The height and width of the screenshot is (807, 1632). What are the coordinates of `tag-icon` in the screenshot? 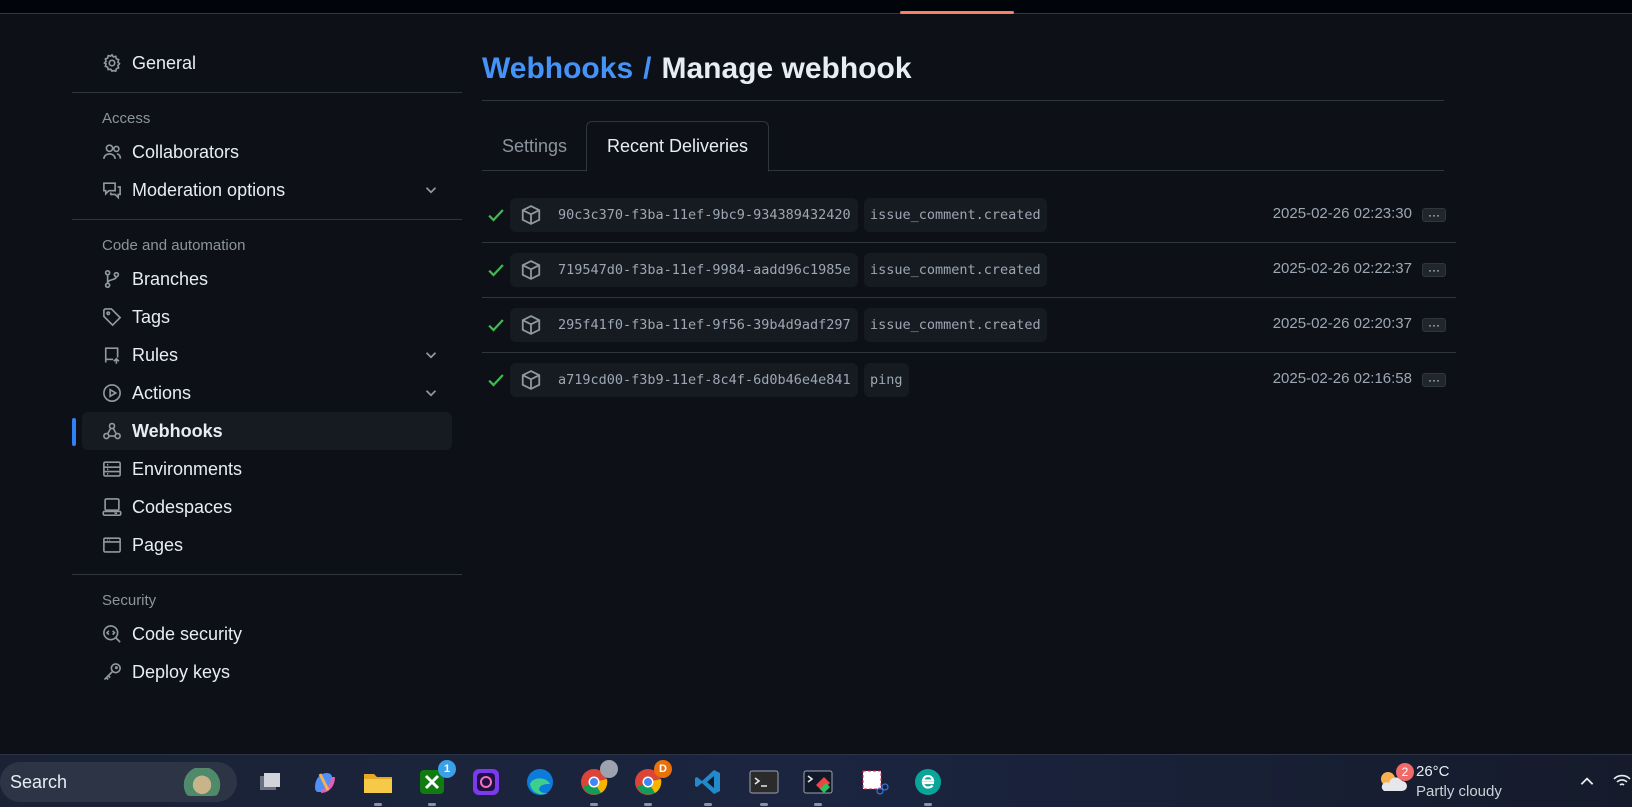 It's located at (112, 317).